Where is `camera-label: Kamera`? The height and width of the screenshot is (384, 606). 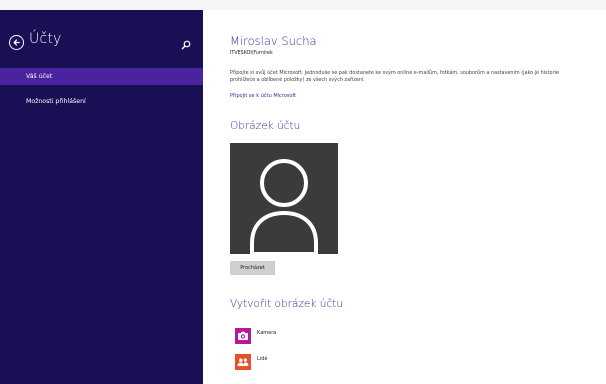 camera-label: Kamera is located at coordinates (267, 333).